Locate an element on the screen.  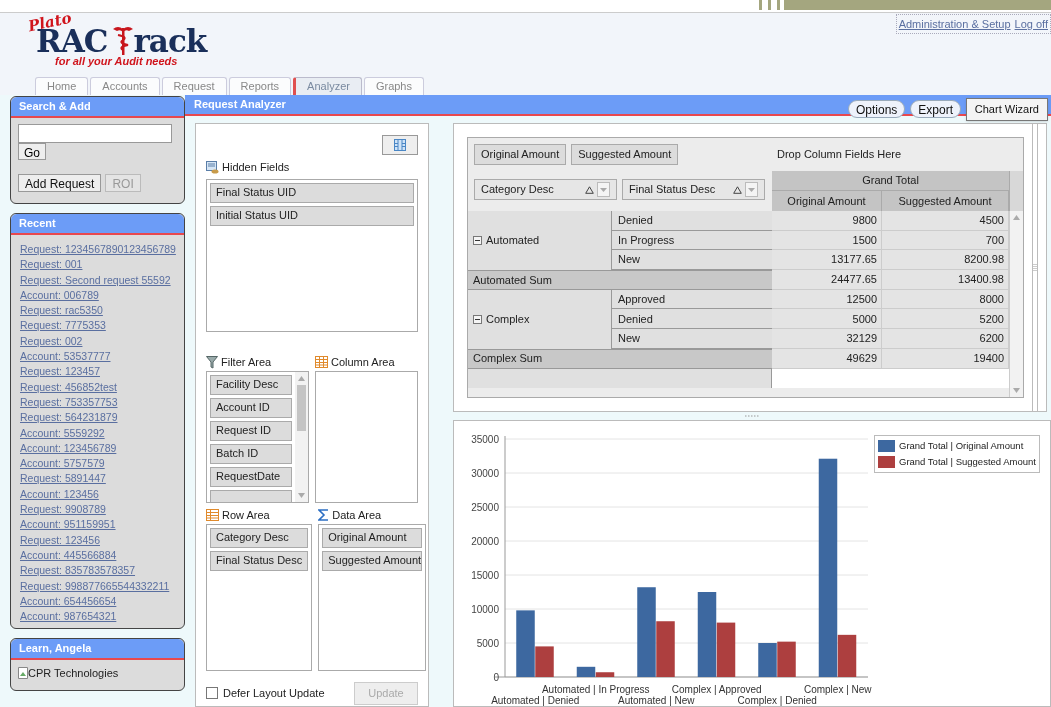
row-header-cell: Denied is located at coordinates (692, 221).